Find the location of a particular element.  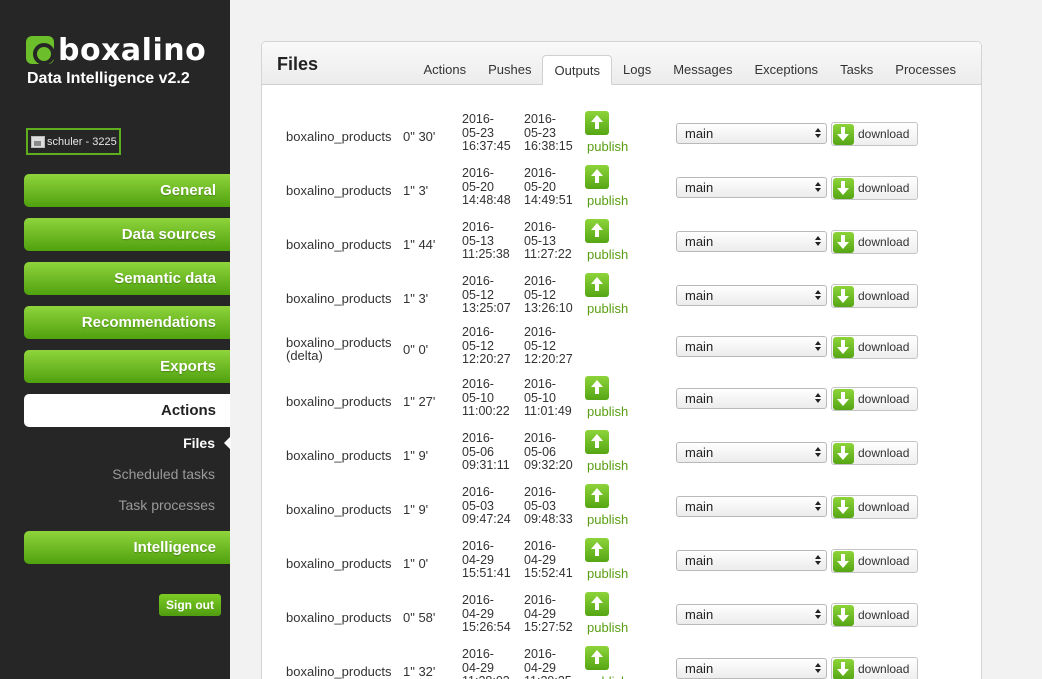

subnav-files: Files is located at coordinates (199, 443).